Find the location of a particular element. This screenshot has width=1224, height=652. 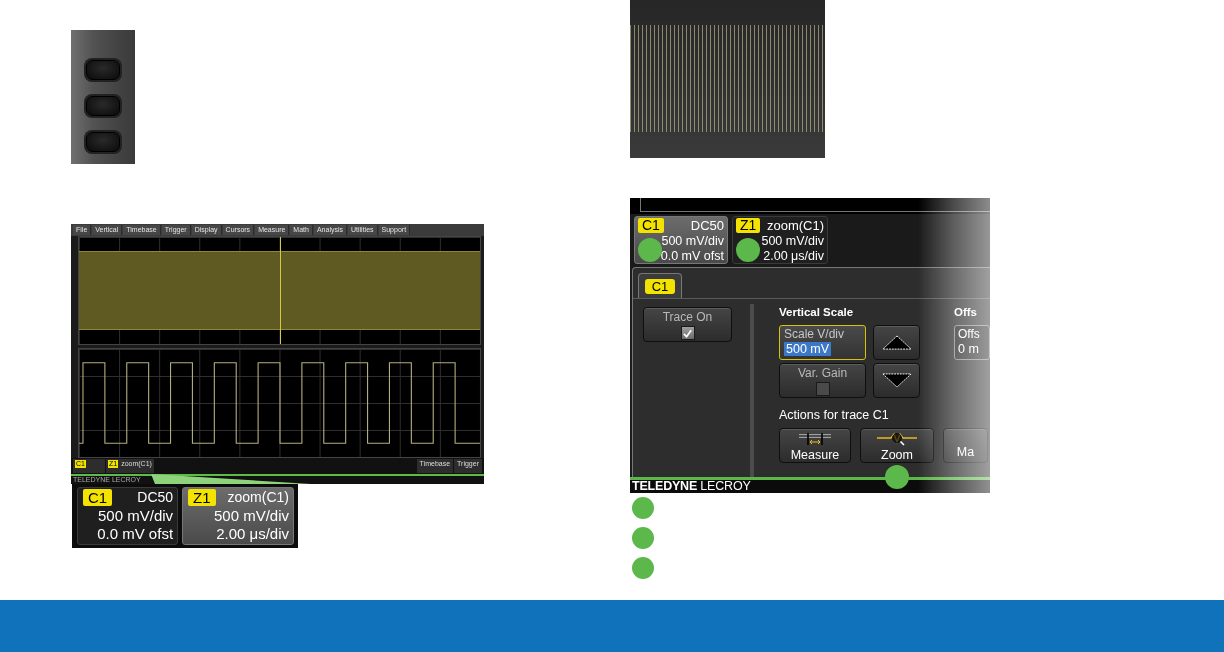

action-button: Measure is located at coordinates (815, 445).